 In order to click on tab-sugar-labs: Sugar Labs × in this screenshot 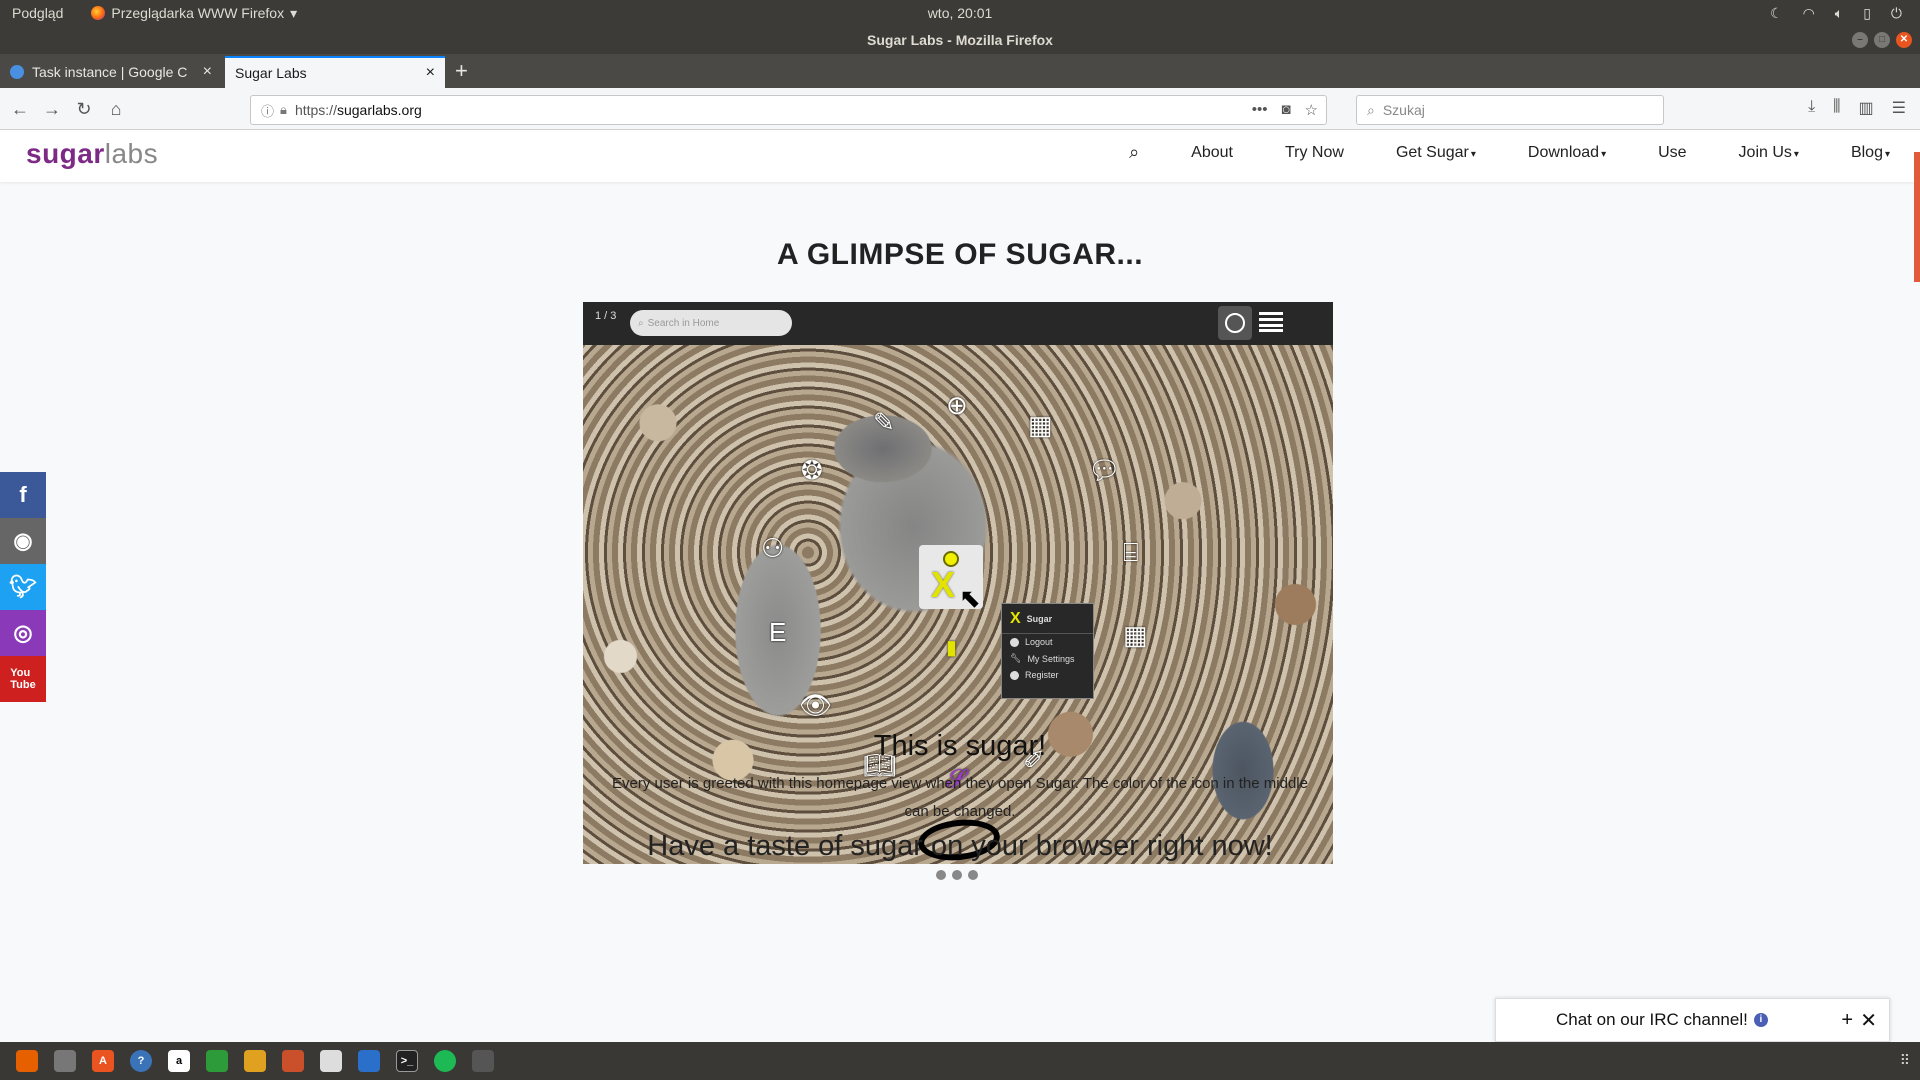, I will do `click(335, 72)`.